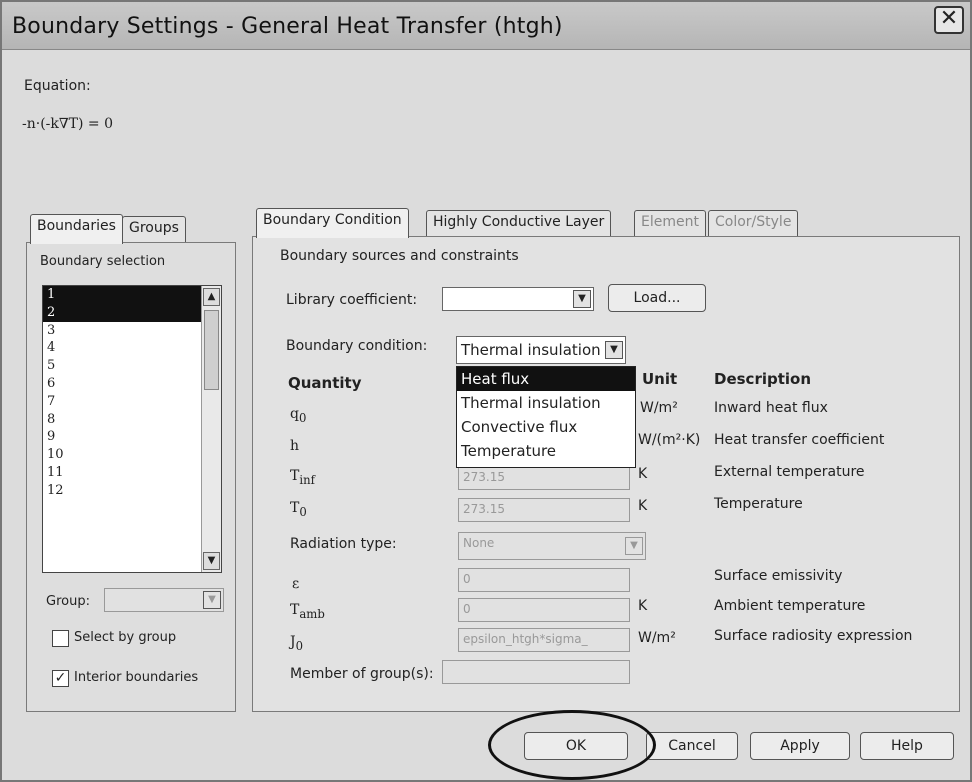 The height and width of the screenshot is (782, 972). What do you see at coordinates (132, 348) in the screenshot?
I see `list-item: 4` at bounding box center [132, 348].